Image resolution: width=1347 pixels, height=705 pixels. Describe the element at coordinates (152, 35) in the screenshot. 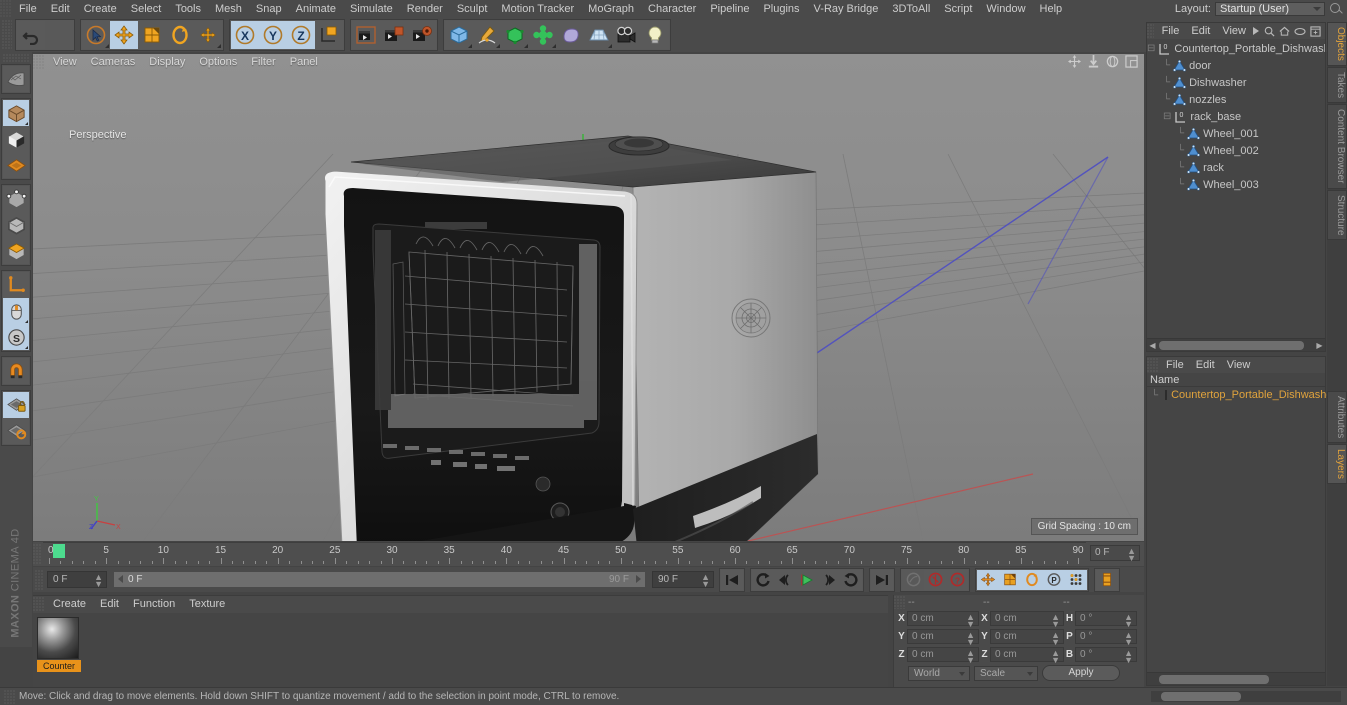

I see `scale-tool` at that location.